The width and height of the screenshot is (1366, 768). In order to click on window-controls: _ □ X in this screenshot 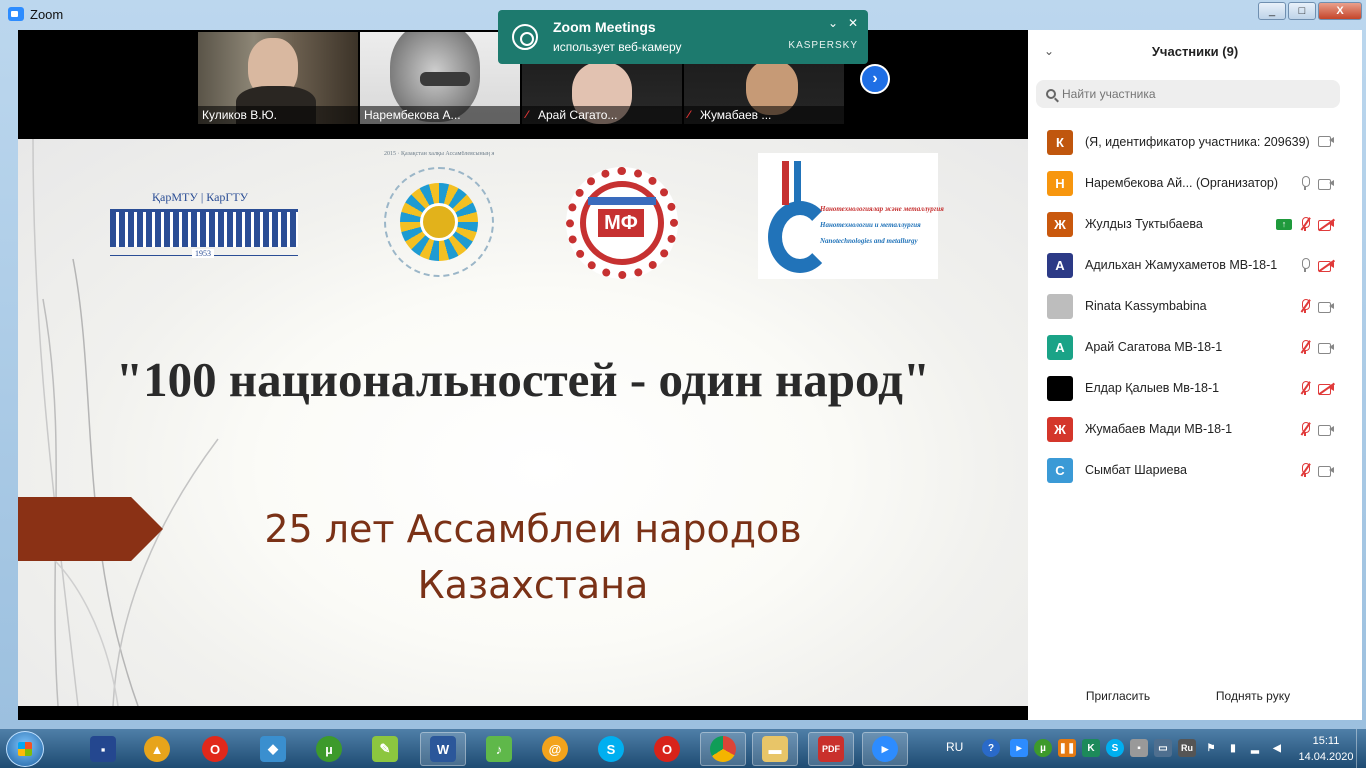, I will do `click(1310, 11)`.